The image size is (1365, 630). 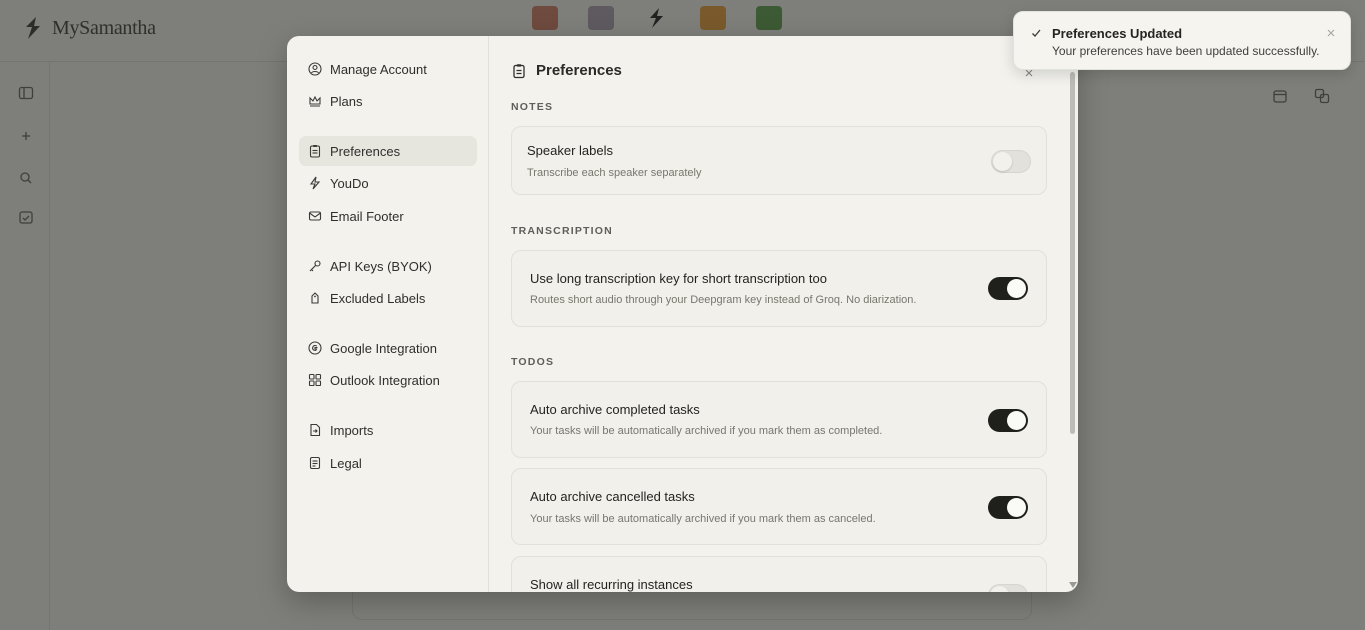 I want to click on calendar-check-icon, so click(x=26, y=217).